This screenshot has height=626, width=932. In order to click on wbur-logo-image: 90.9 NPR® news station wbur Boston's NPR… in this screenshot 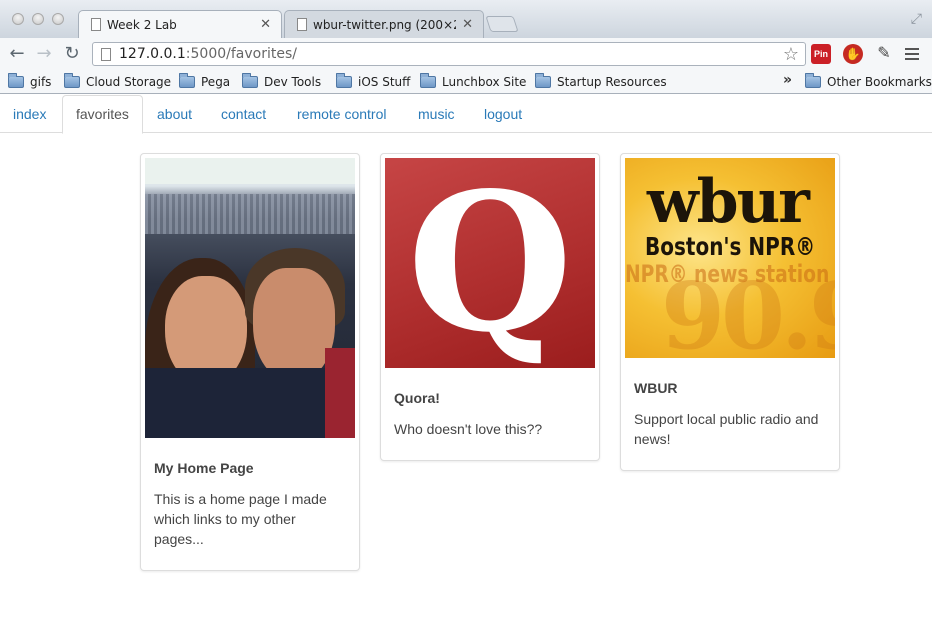, I will do `click(730, 258)`.